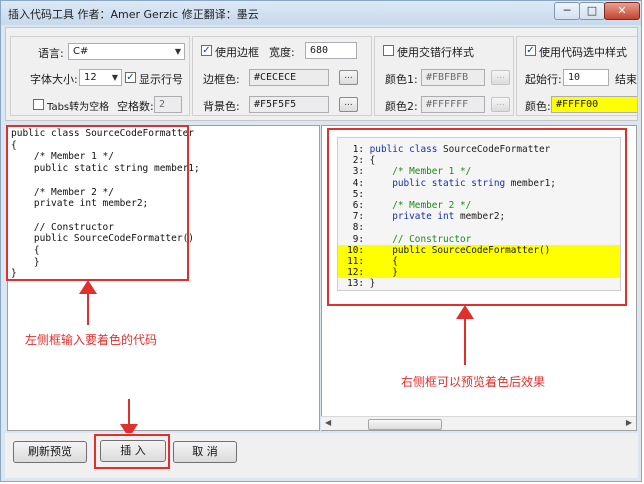 This screenshot has height=484, width=644. What do you see at coordinates (401, 106) in the screenshot?
I see `color2-label: 颜色2:` at bounding box center [401, 106].